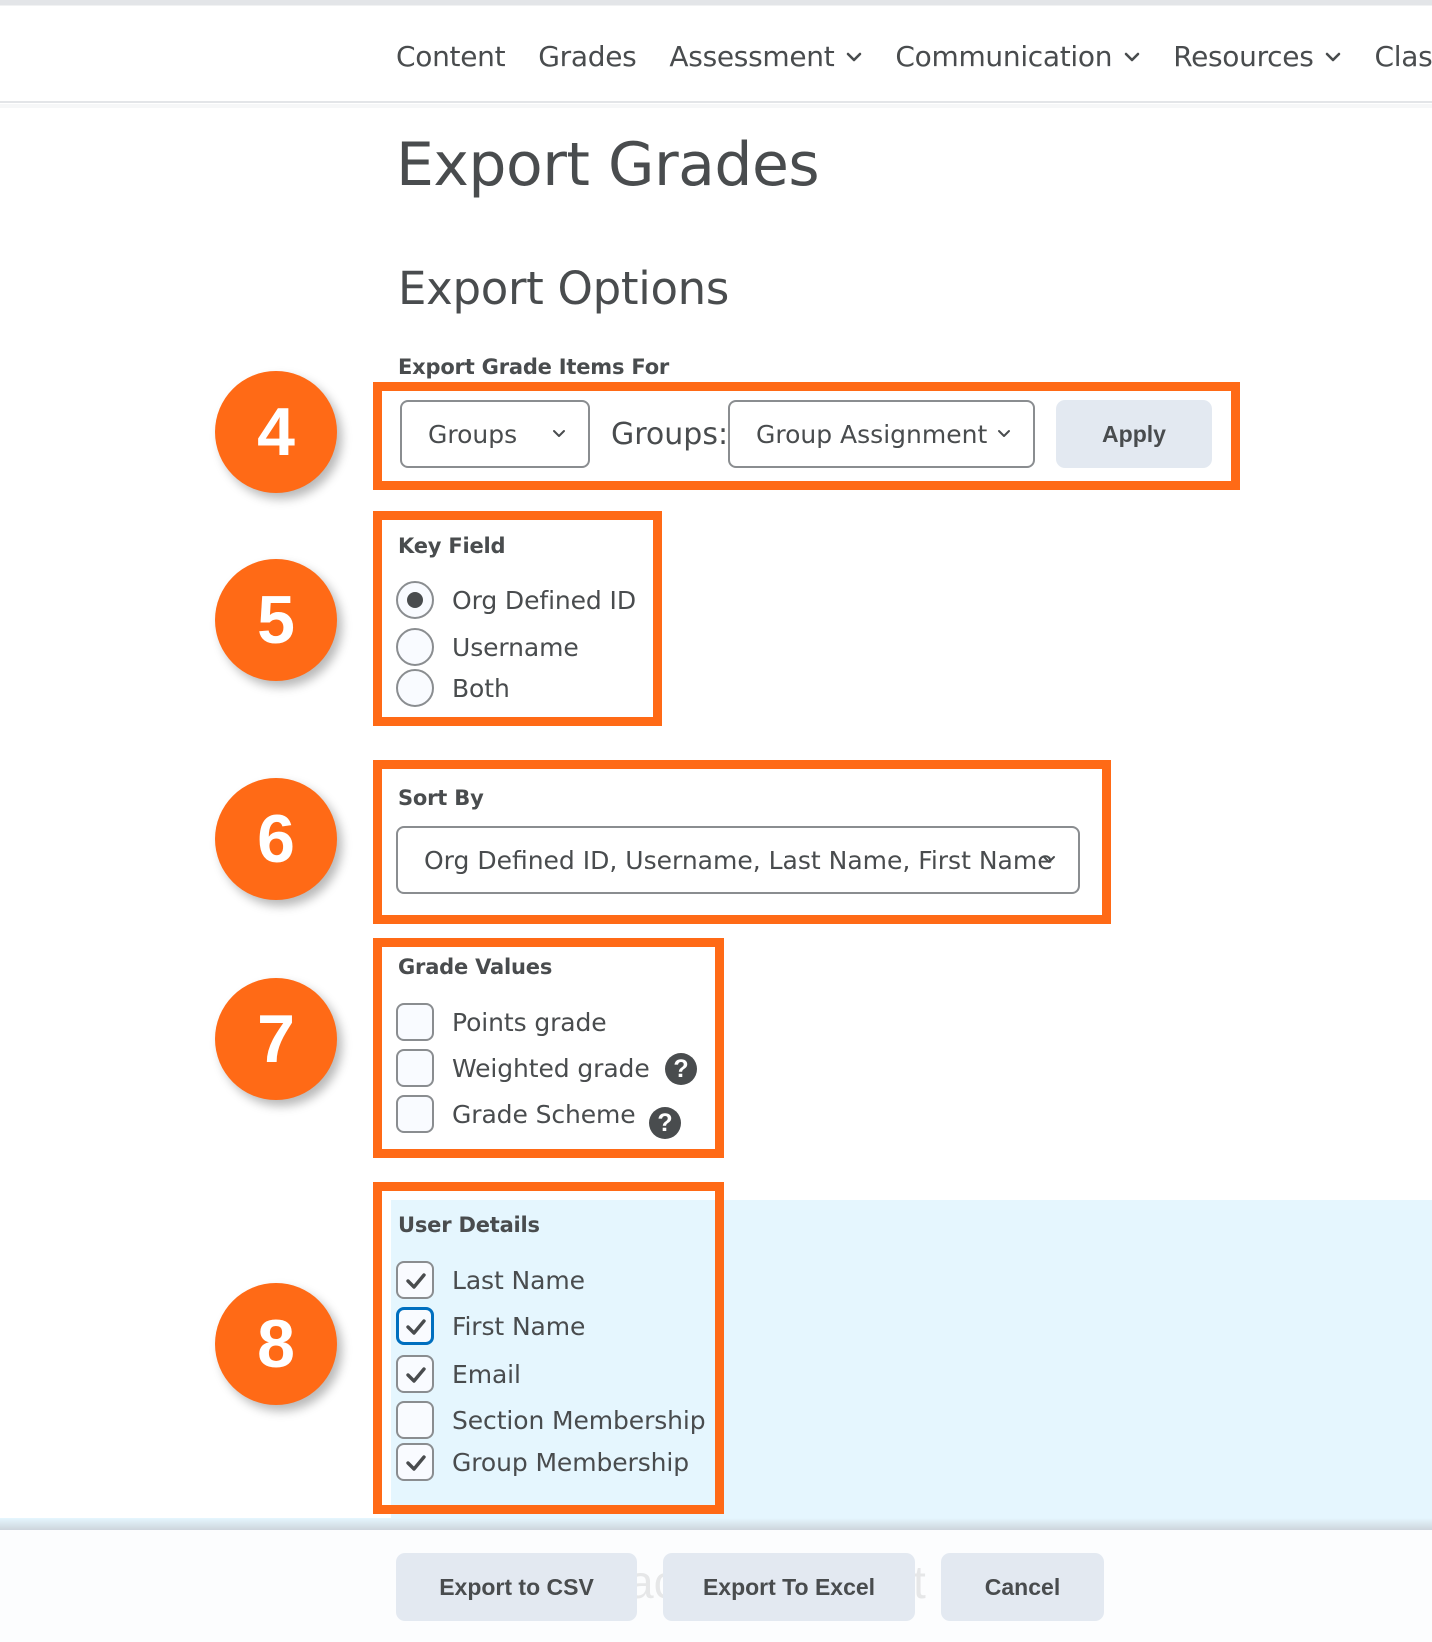  I want to click on user-detail-option: Section Membership, so click(551, 1420).